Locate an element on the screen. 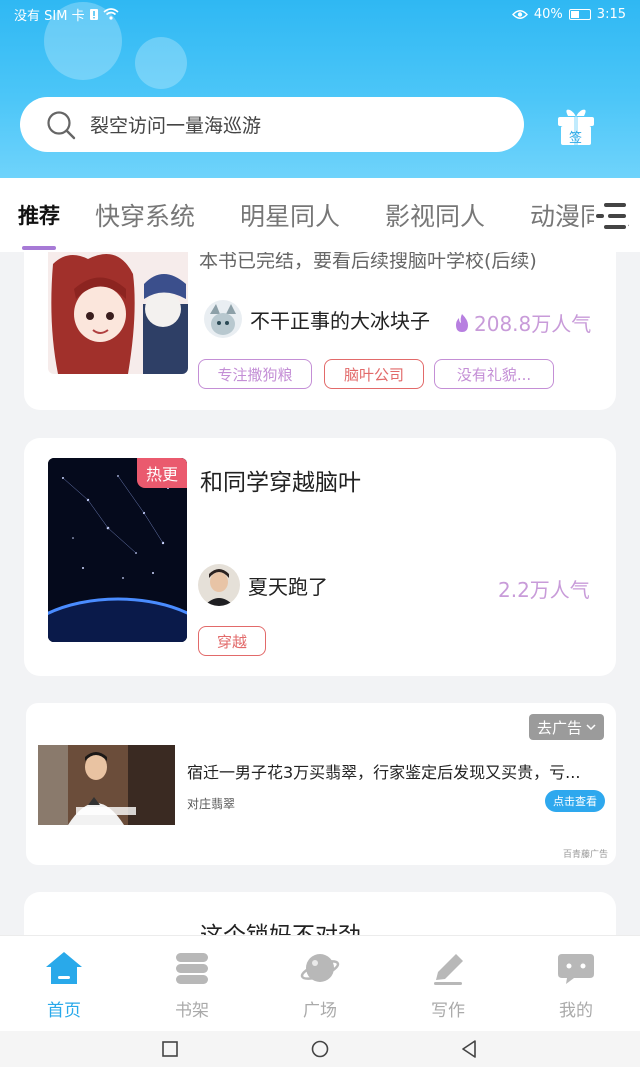 Image resolution: width=640 pixels, height=1067 pixels. ad-image is located at coordinates (106, 785).